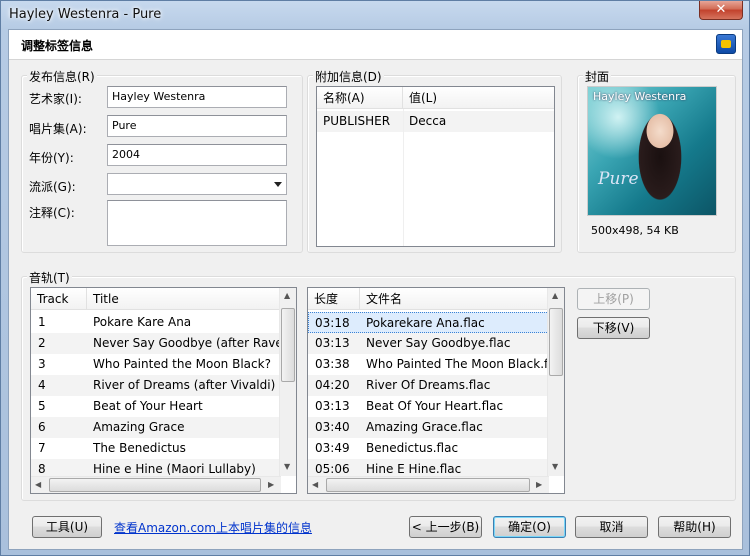 This screenshot has width=750, height=556. Describe the element at coordinates (435, 166) in the screenshot. I see `extra-info-list: 名称(A) 值(L) PUBLISHER Decca` at that location.